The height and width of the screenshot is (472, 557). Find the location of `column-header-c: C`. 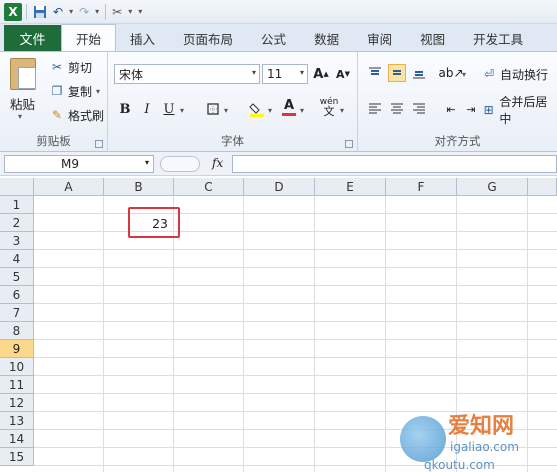

column-header-c: C is located at coordinates (209, 187).